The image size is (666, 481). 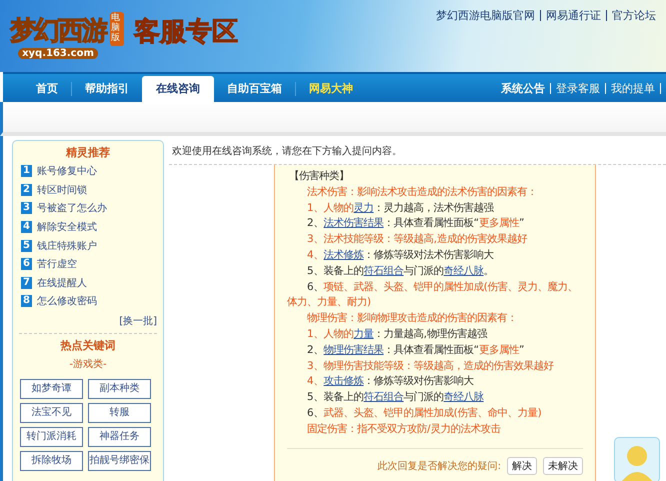 What do you see at coordinates (26, 208) in the screenshot?
I see `number-badge: 3` at bounding box center [26, 208].